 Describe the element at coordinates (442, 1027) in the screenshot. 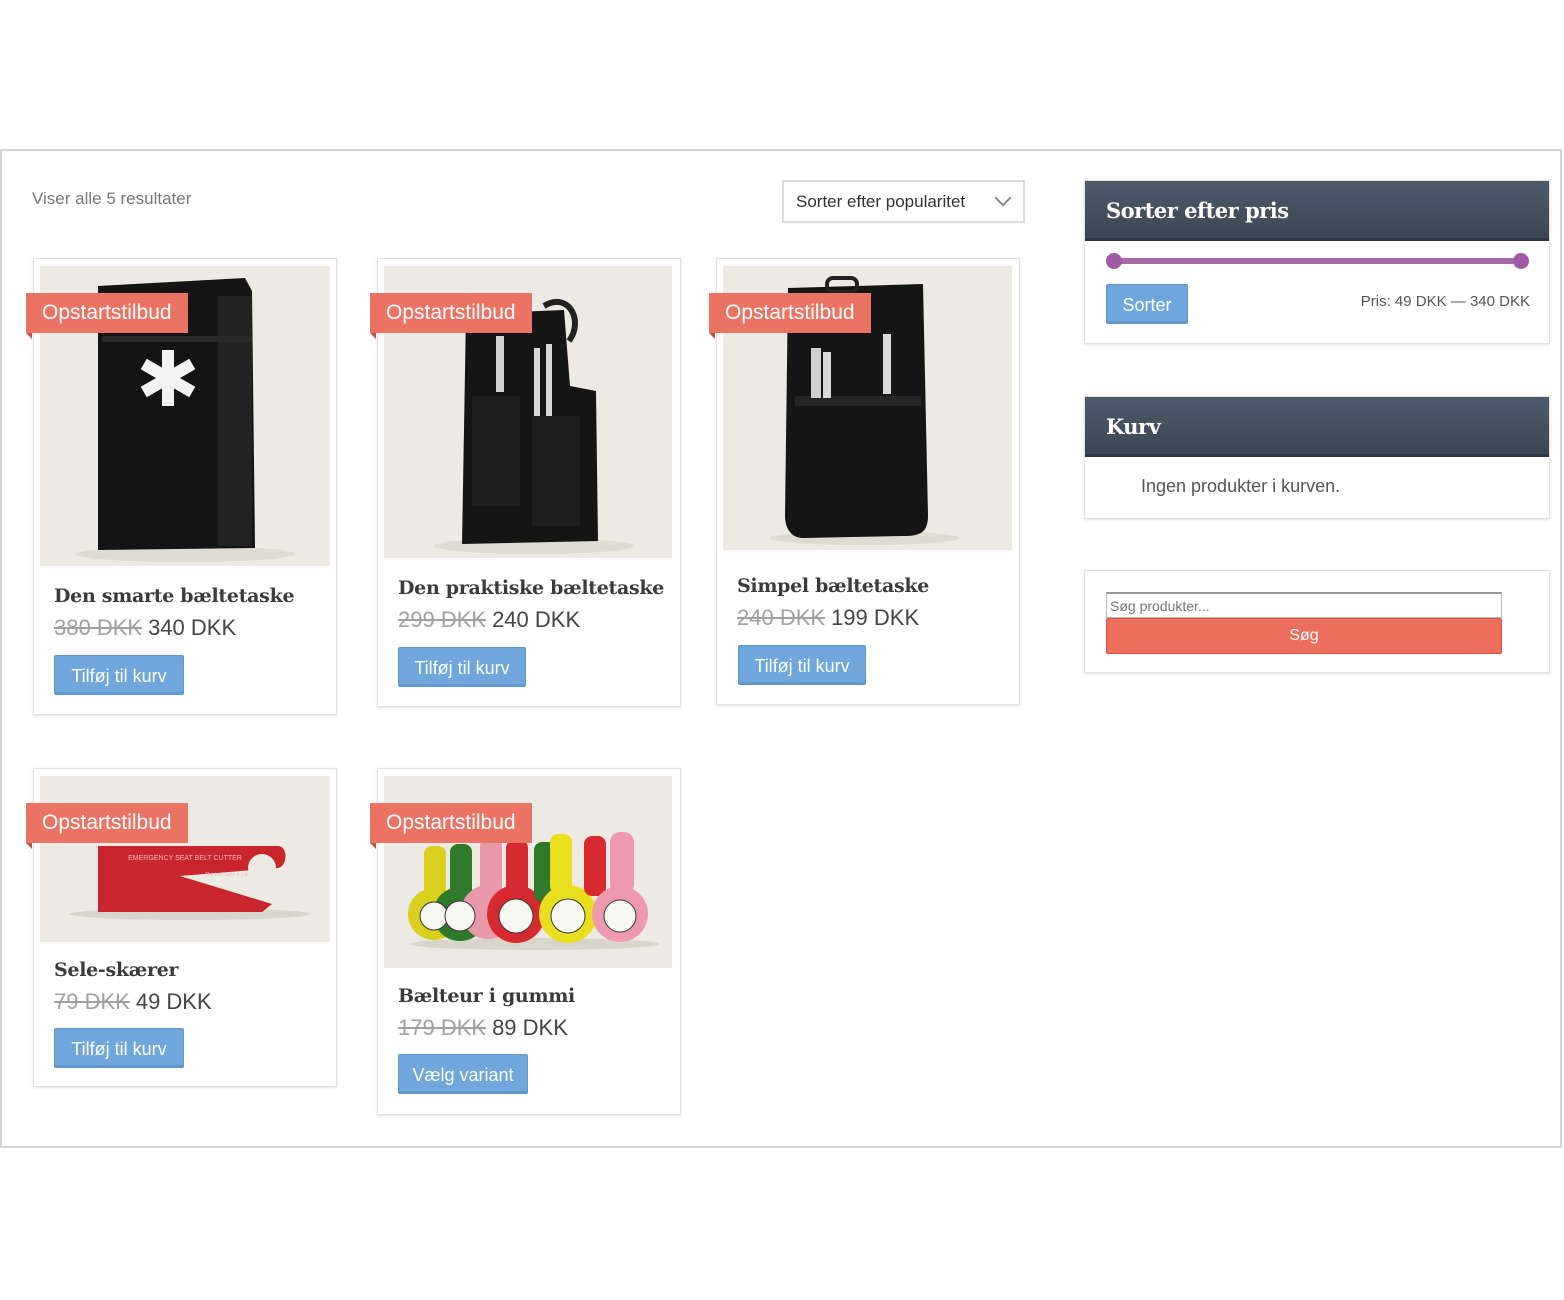

I see `old-price: 179 DKK` at that location.